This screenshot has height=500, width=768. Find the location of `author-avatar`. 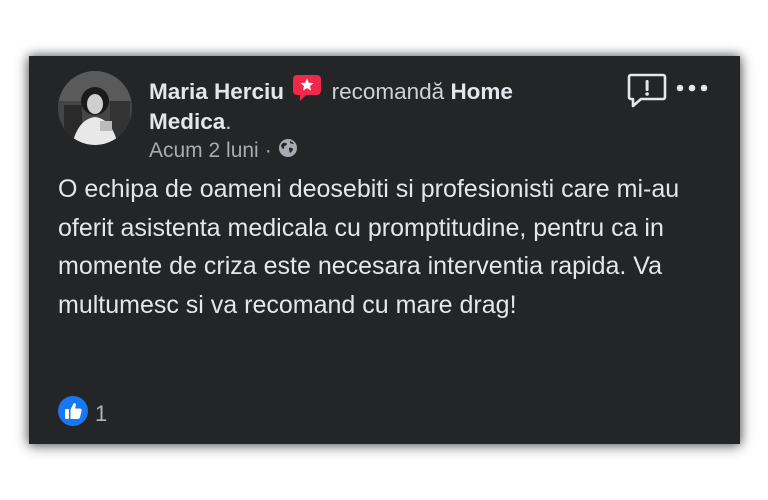

author-avatar is located at coordinates (95, 108).